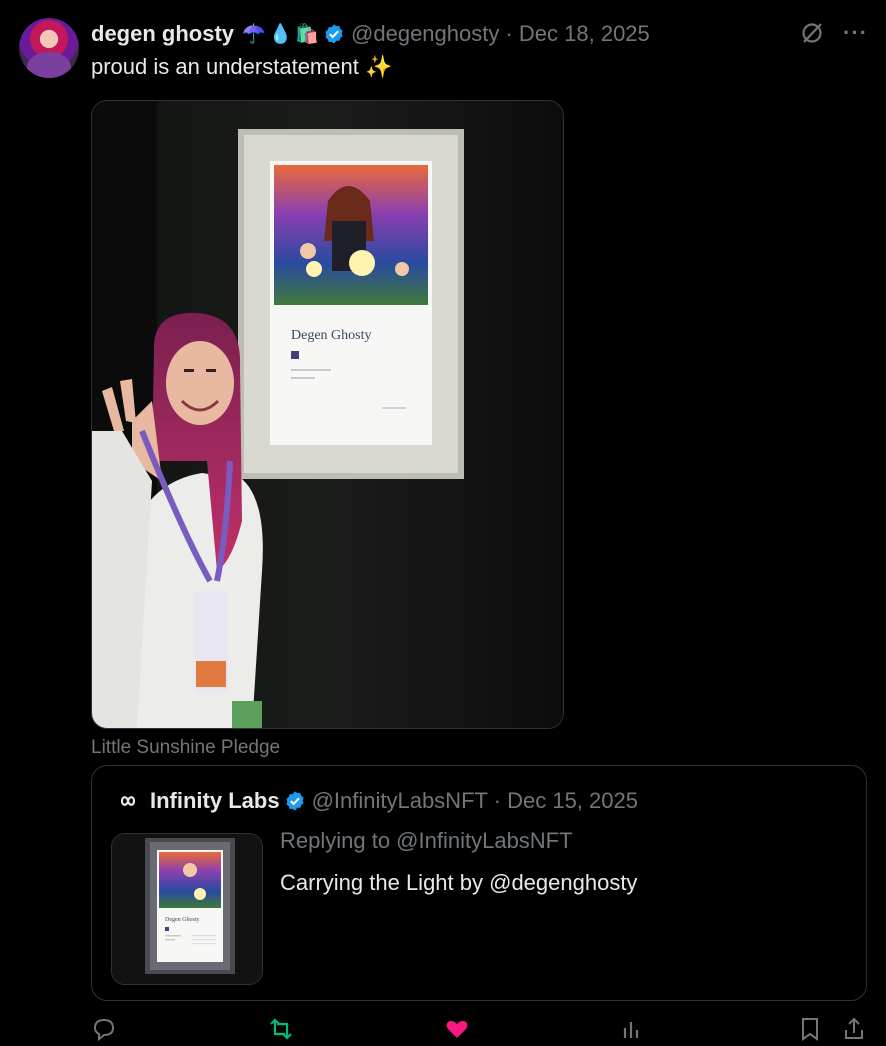  I want to click on bookmark-icon, so click(810, 1029).